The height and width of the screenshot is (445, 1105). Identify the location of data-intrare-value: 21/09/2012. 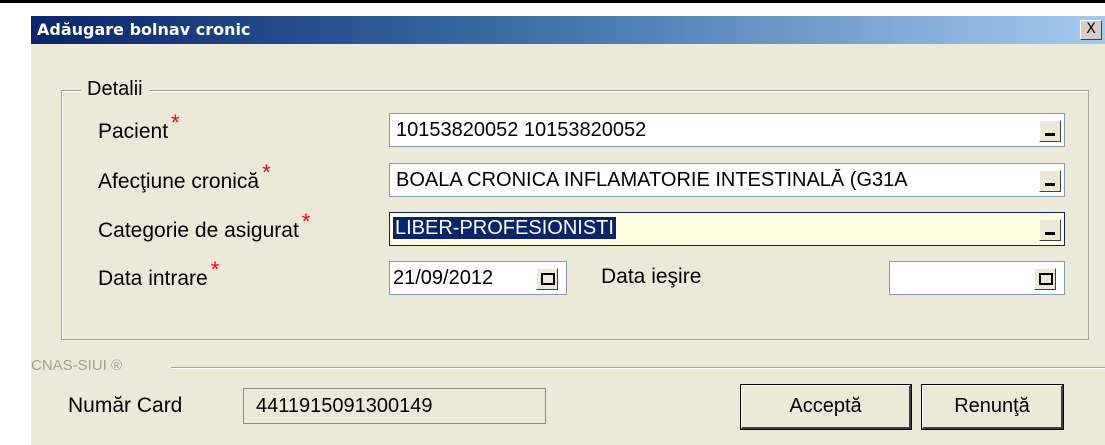
(443, 278).